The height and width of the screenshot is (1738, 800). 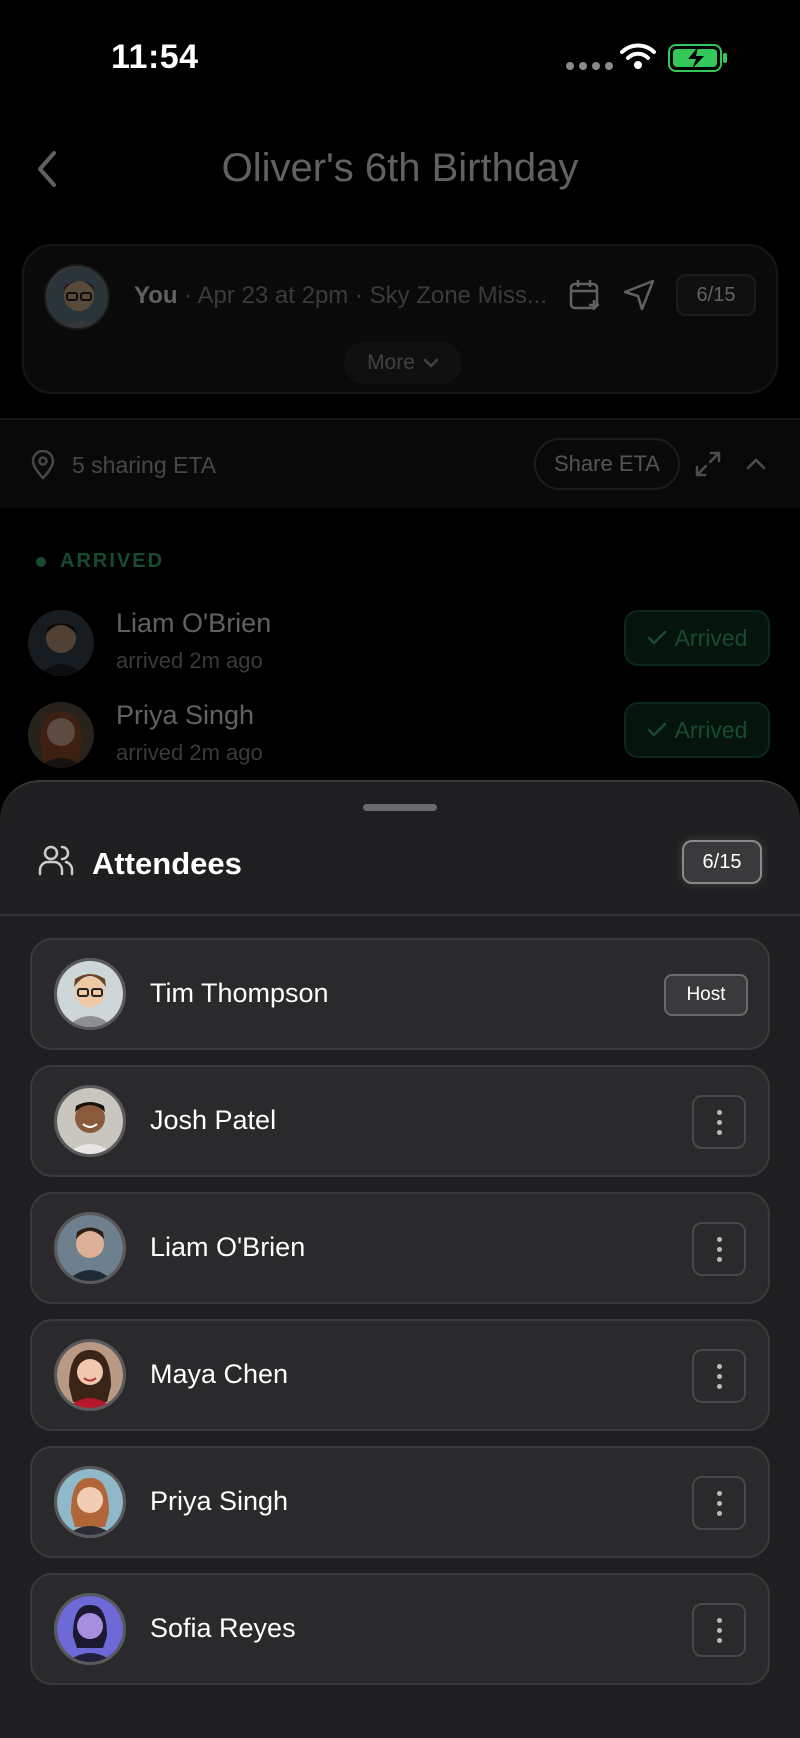 I want to click on arrived-item: Priya Singh arrived 2m ago Arrived, so click(x=400, y=736).